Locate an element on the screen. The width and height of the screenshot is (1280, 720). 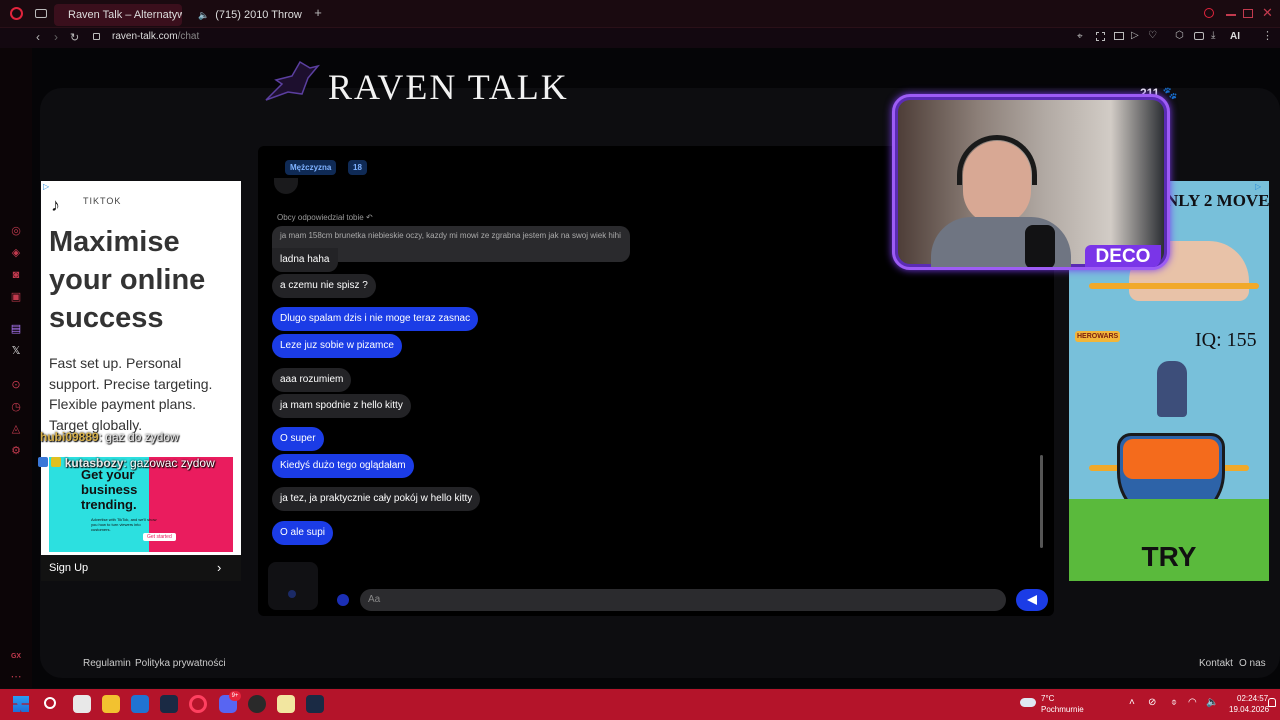
minimize-icon is located at coordinates (1231, 15).